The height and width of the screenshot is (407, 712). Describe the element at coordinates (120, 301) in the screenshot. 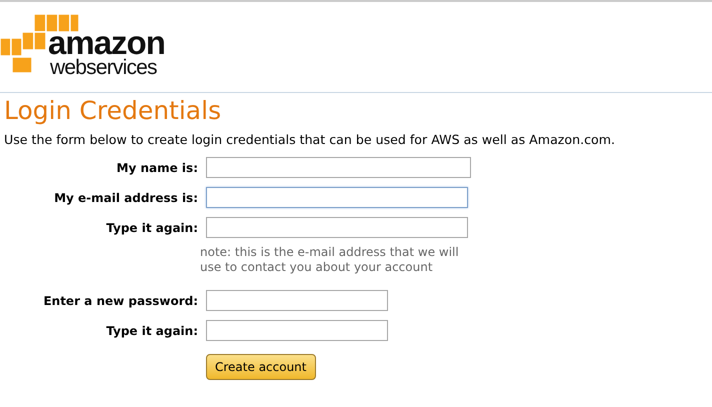

I see `field-label: Enter a new password:` at that location.